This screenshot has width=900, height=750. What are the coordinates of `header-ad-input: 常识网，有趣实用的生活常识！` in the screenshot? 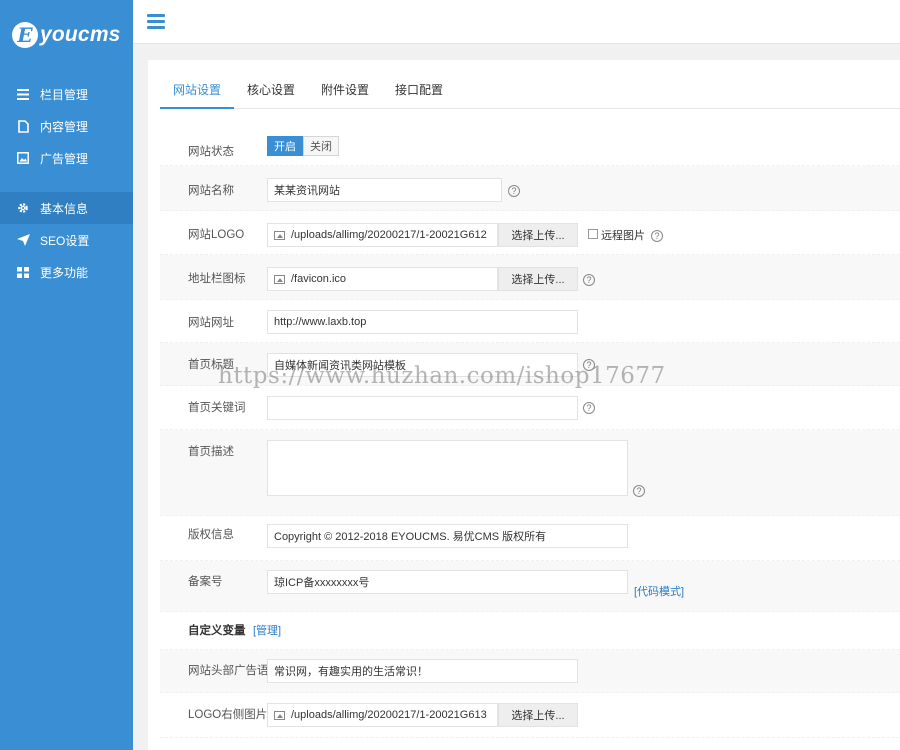 It's located at (422, 671).